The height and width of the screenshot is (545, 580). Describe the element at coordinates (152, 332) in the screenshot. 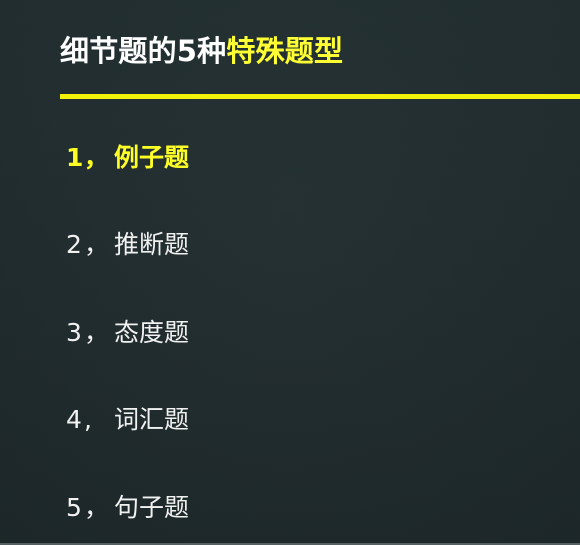

I see `list-item-label: 态度题` at that location.